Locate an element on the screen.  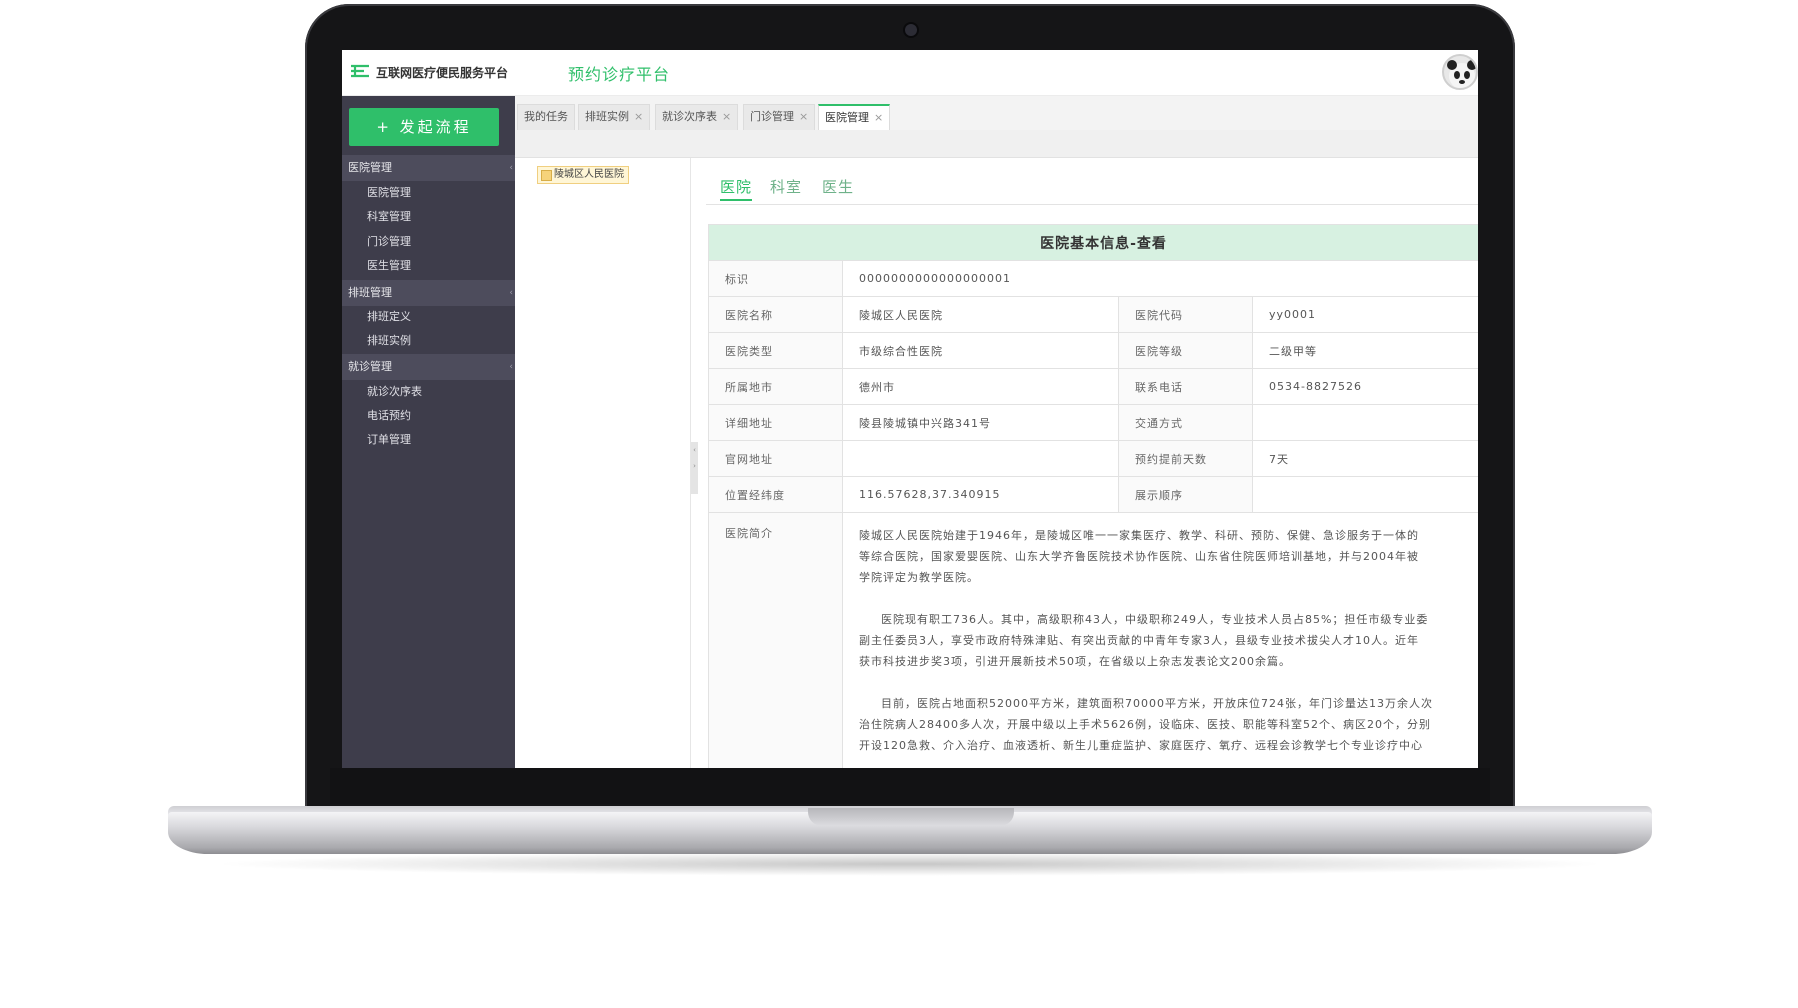
tab-label: 就诊次序表 is located at coordinates (689, 116).